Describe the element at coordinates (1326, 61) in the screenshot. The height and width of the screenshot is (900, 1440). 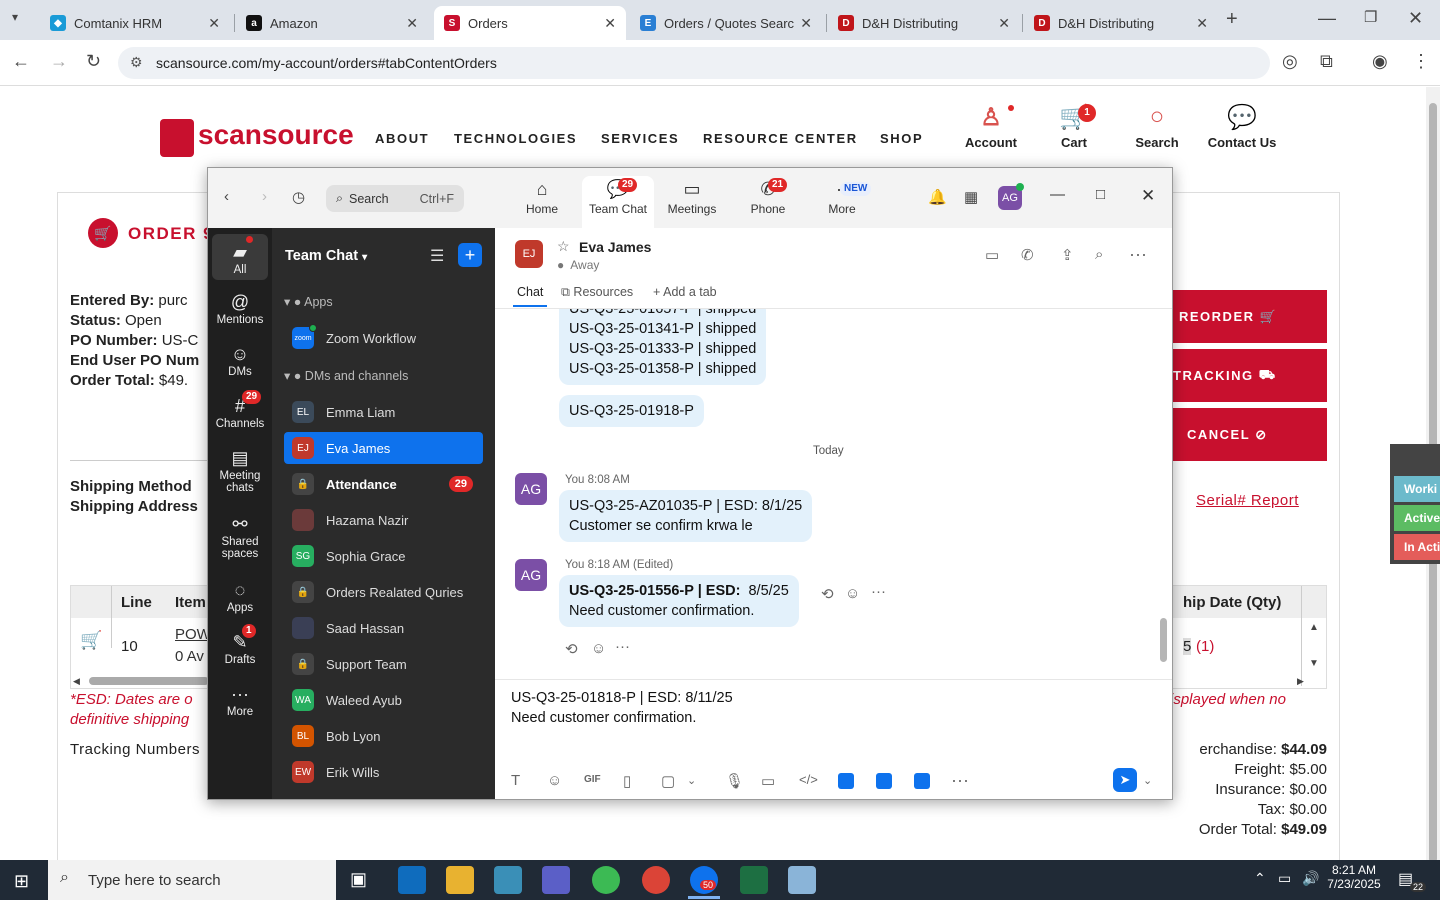
I see `extensions-icon: ⧉` at that location.